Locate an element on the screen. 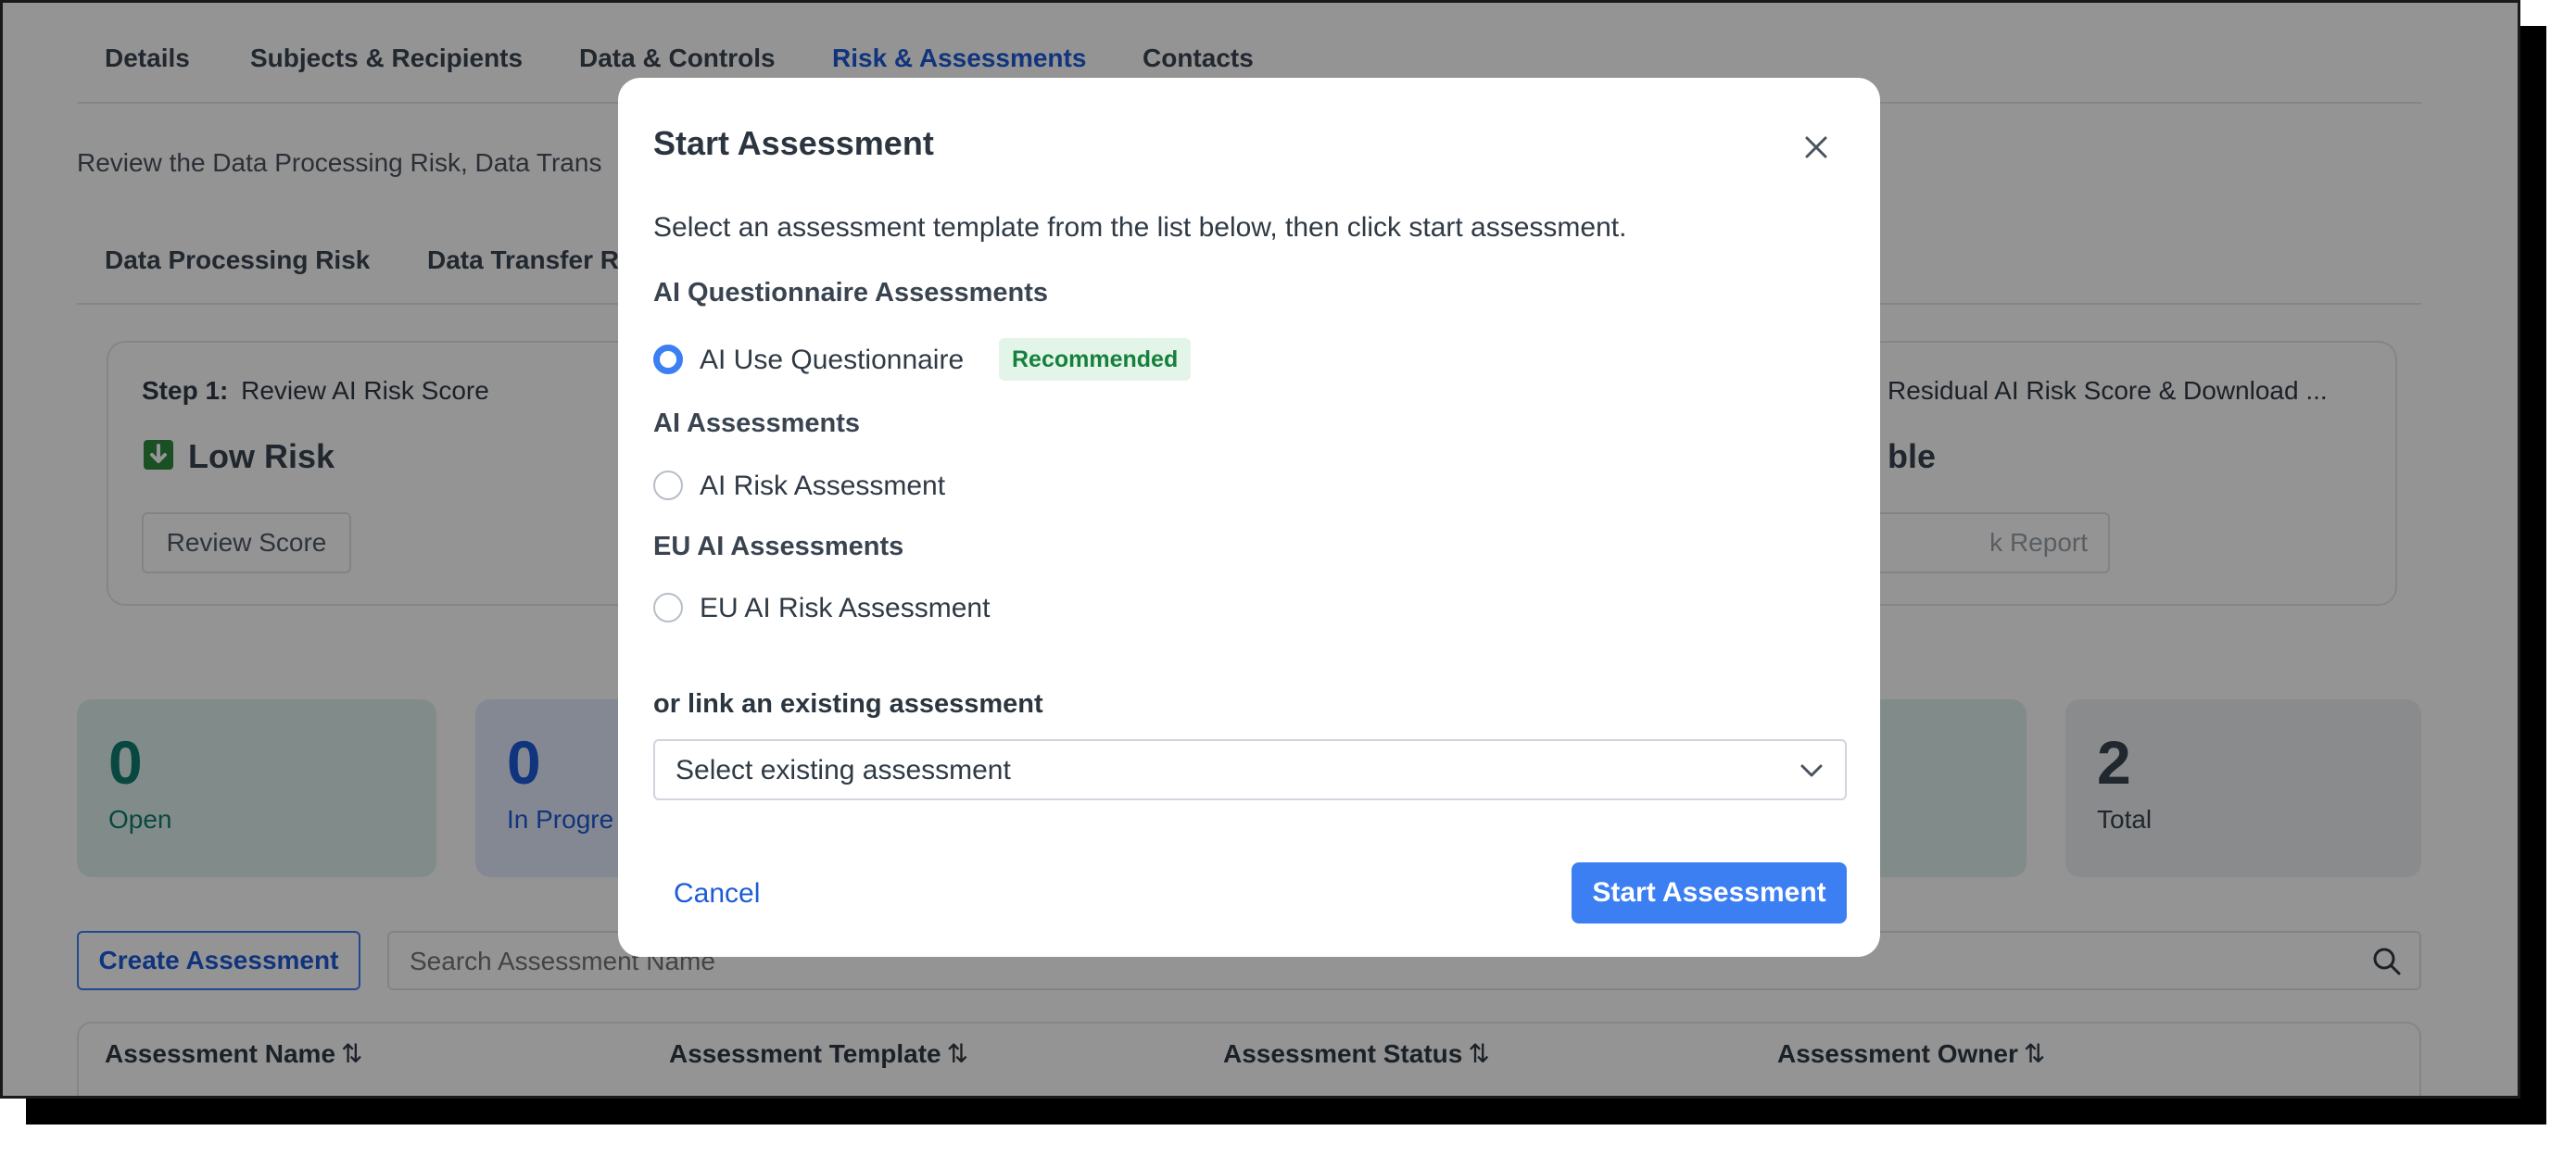 The height and width of the screenshot is (1156, 2576). recommended-badge: Recommended is located at coordinates (1095, 360).